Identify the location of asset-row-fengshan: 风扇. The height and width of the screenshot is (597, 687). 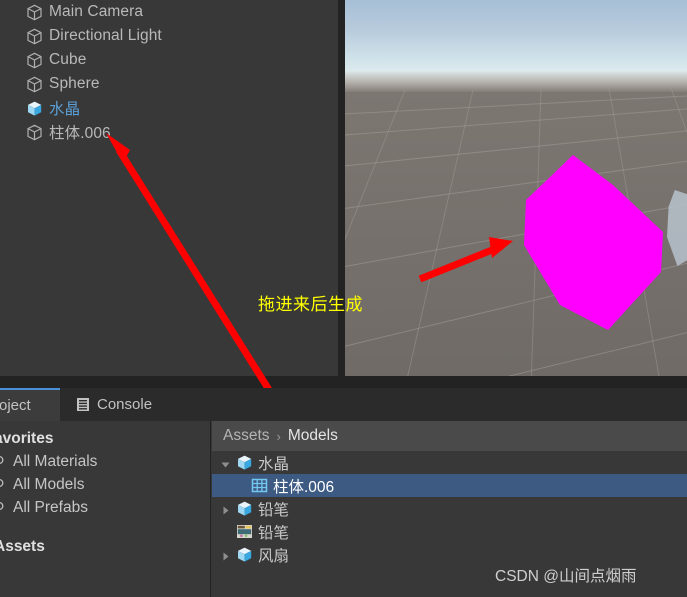
(449, 554).